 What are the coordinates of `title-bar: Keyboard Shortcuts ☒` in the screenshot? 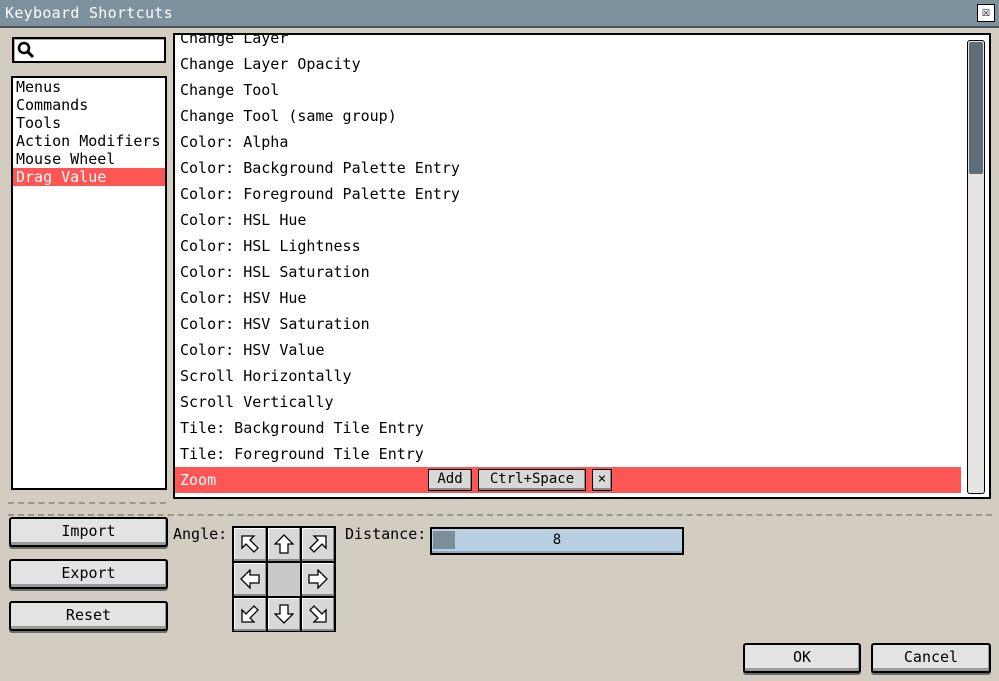 It's located at (499, 14).